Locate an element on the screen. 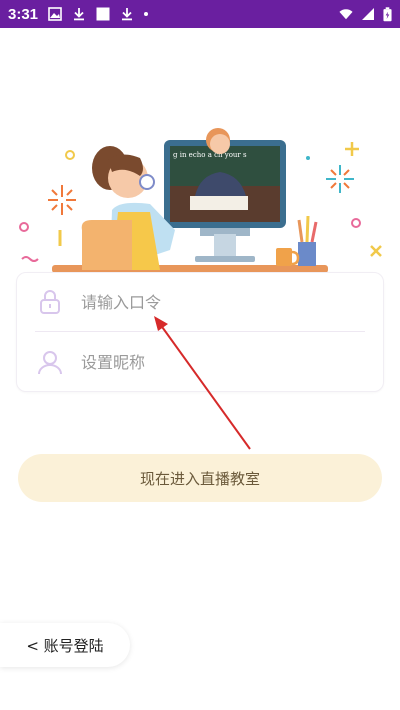 The width and height of the screenshot is (400, 710). battery-icon is located at coordinates (387, 13).